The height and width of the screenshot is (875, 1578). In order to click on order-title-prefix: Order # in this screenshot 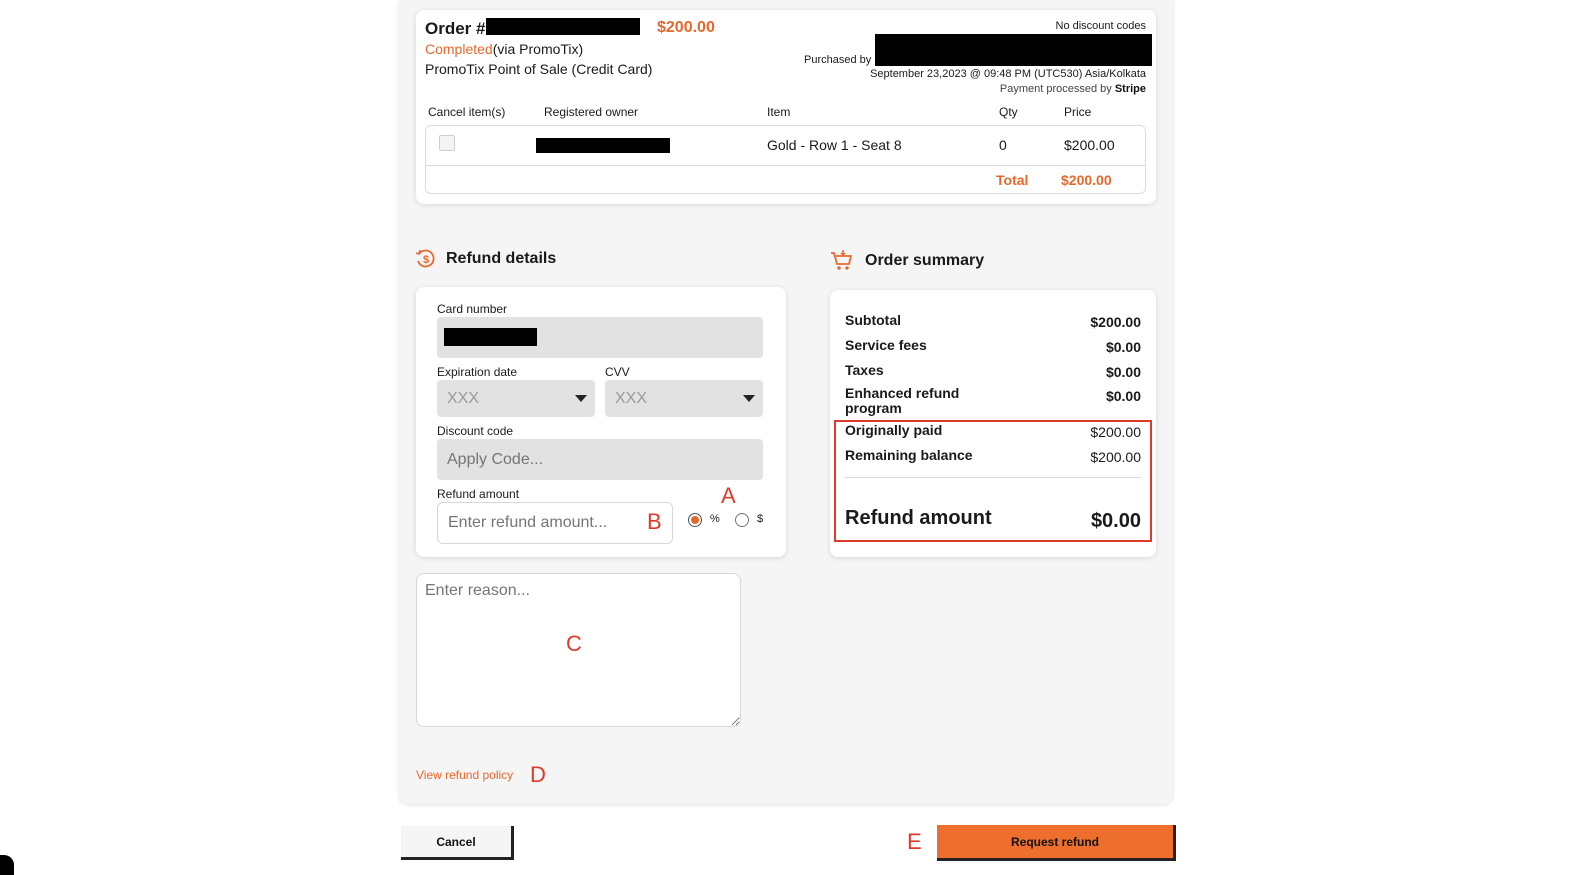, I will do `click(455, 28)`.